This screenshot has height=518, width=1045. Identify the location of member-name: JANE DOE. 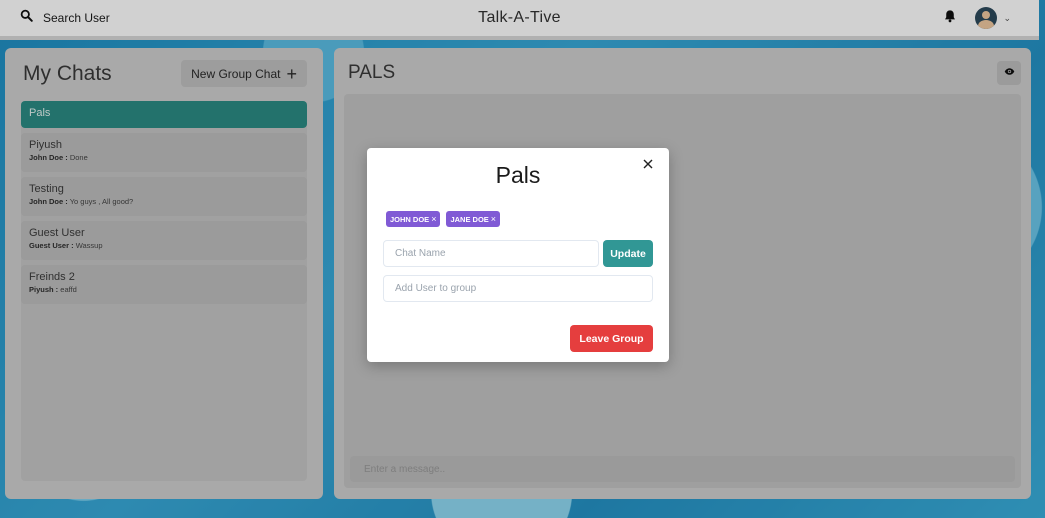
(469, 219).